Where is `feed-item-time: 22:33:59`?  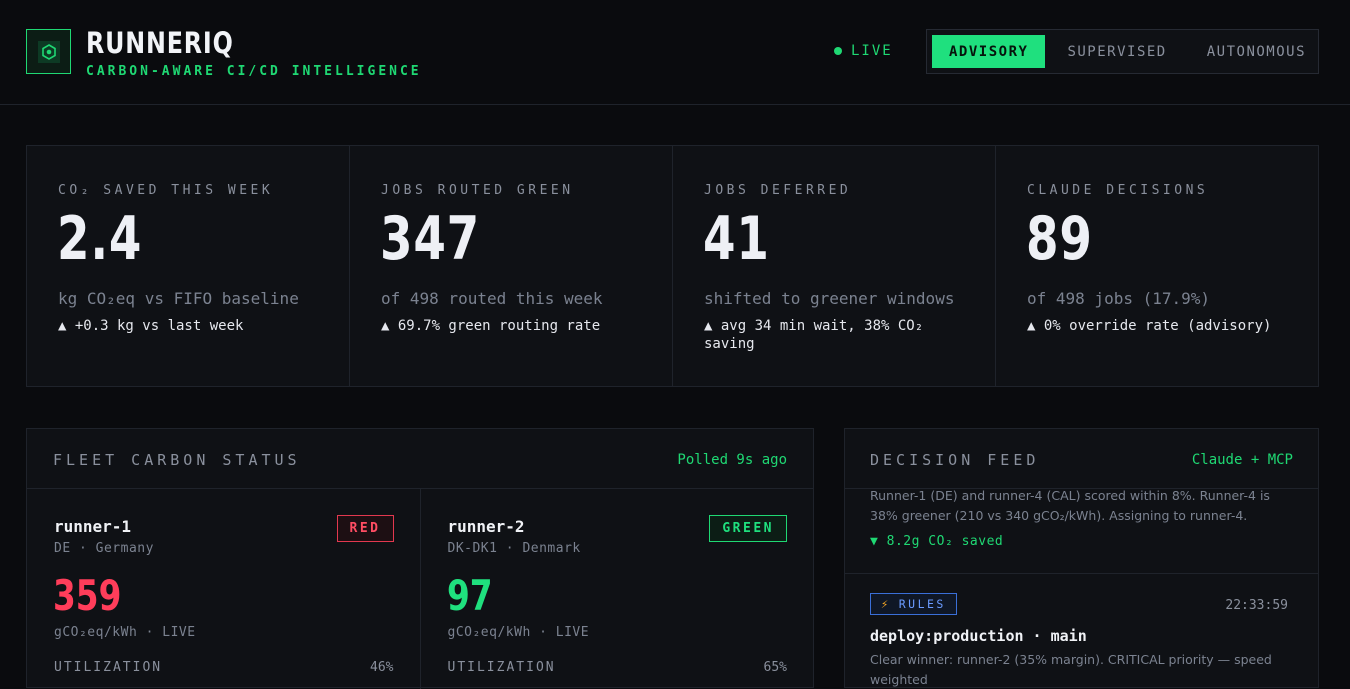
feed-item-time: 22:33:59 is located at coordinates (1256, 605).